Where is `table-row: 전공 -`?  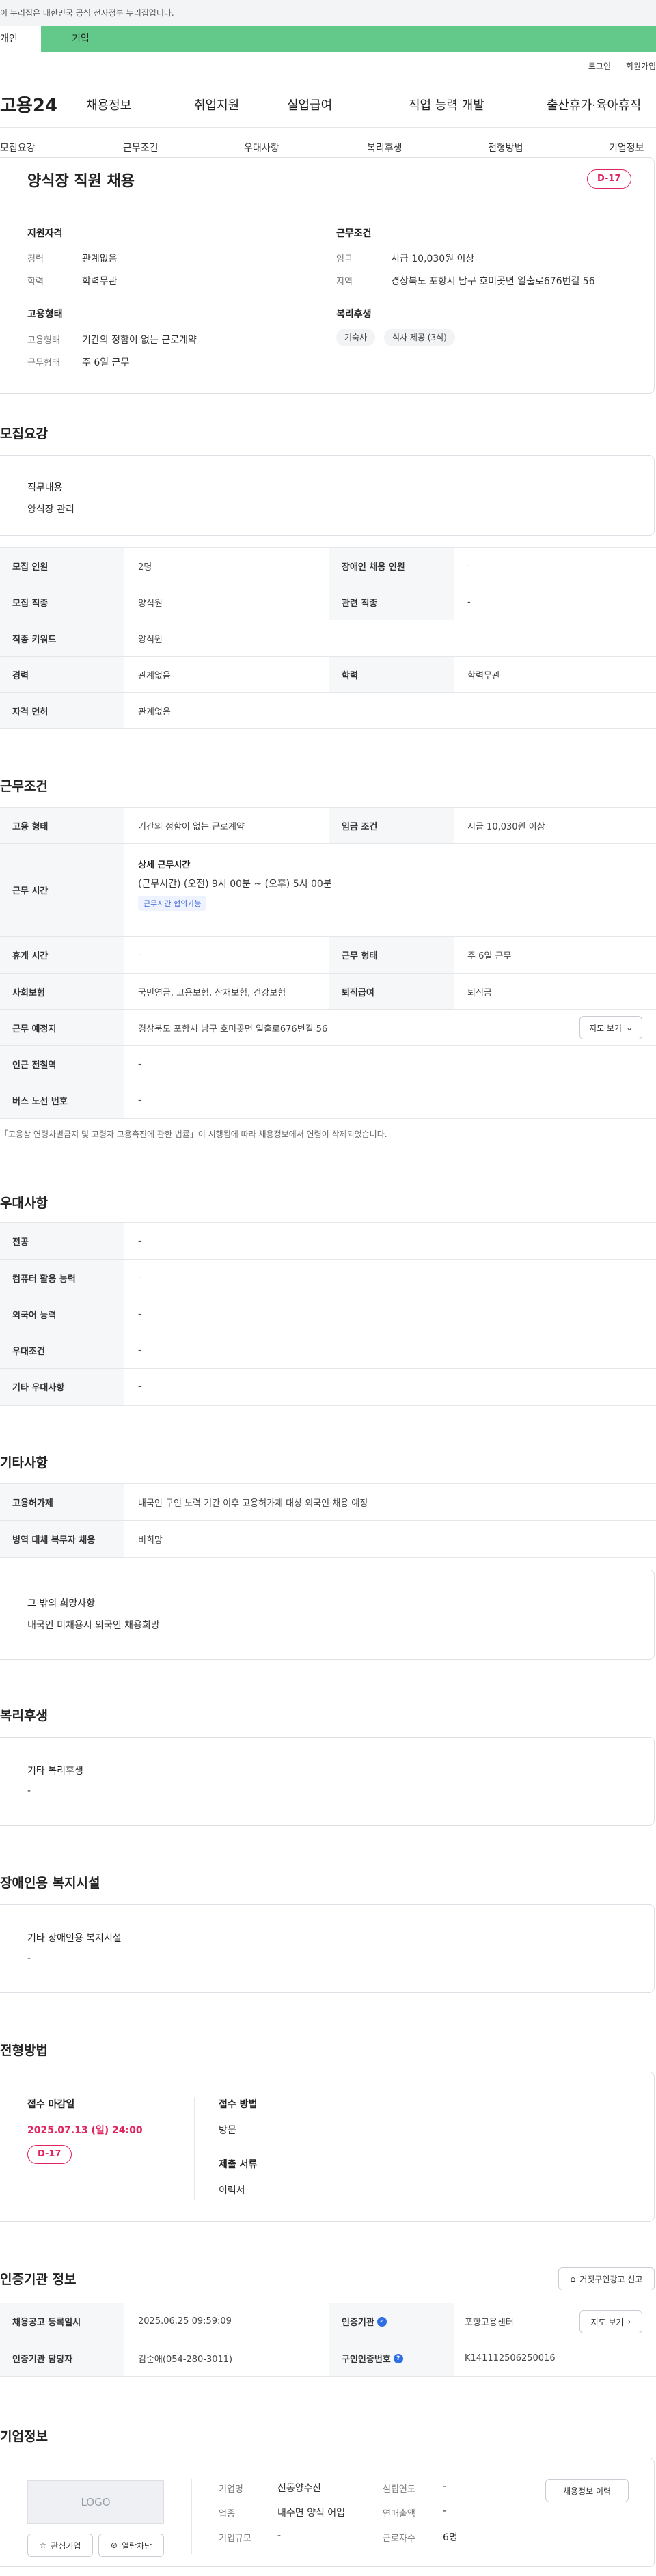 table-row: 전공 - is located at coordinates (328, 1241).